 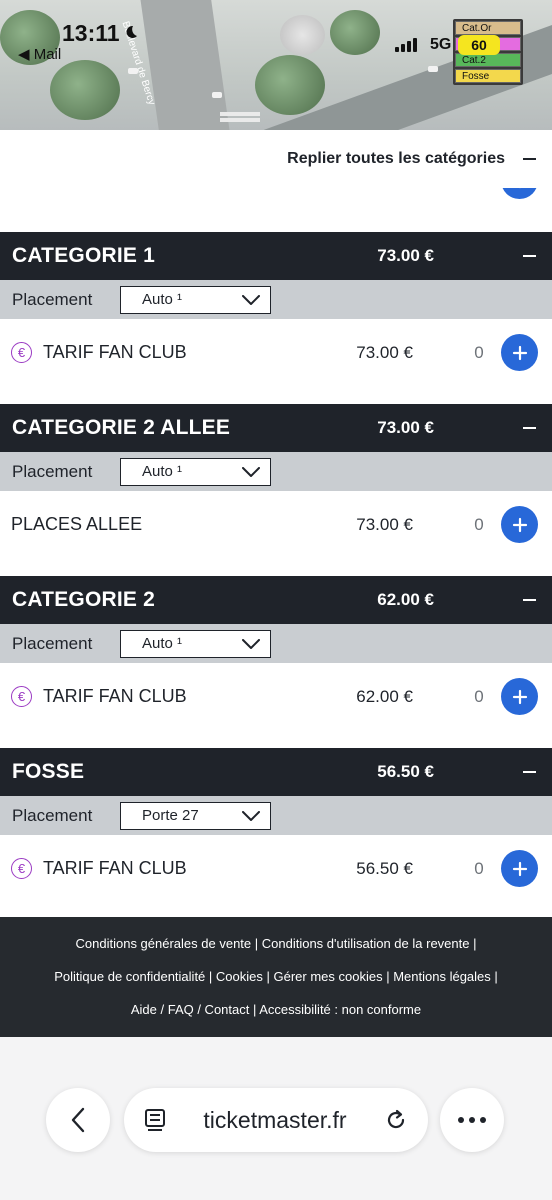 What do you see at coordinates (276, 159) in the screenshot?
I see `collapse-all-button: Replier toutes les catégories` at bounding box center [276, 159].